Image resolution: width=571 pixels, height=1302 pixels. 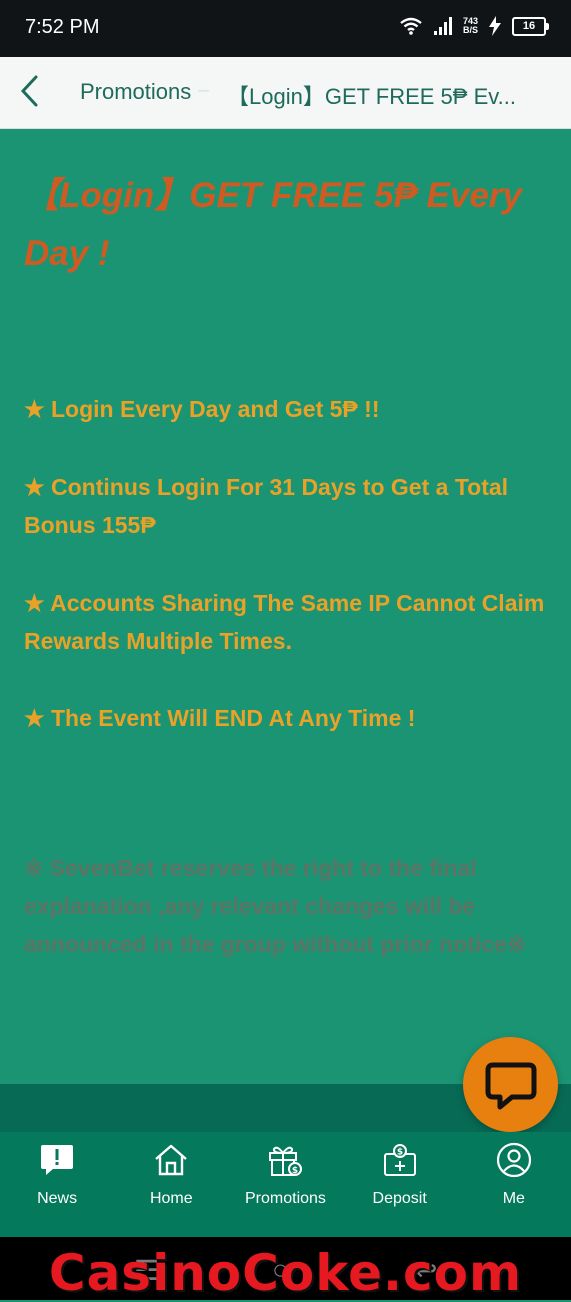 I want to click on tab-news: News, so click(x=57, y=1184).